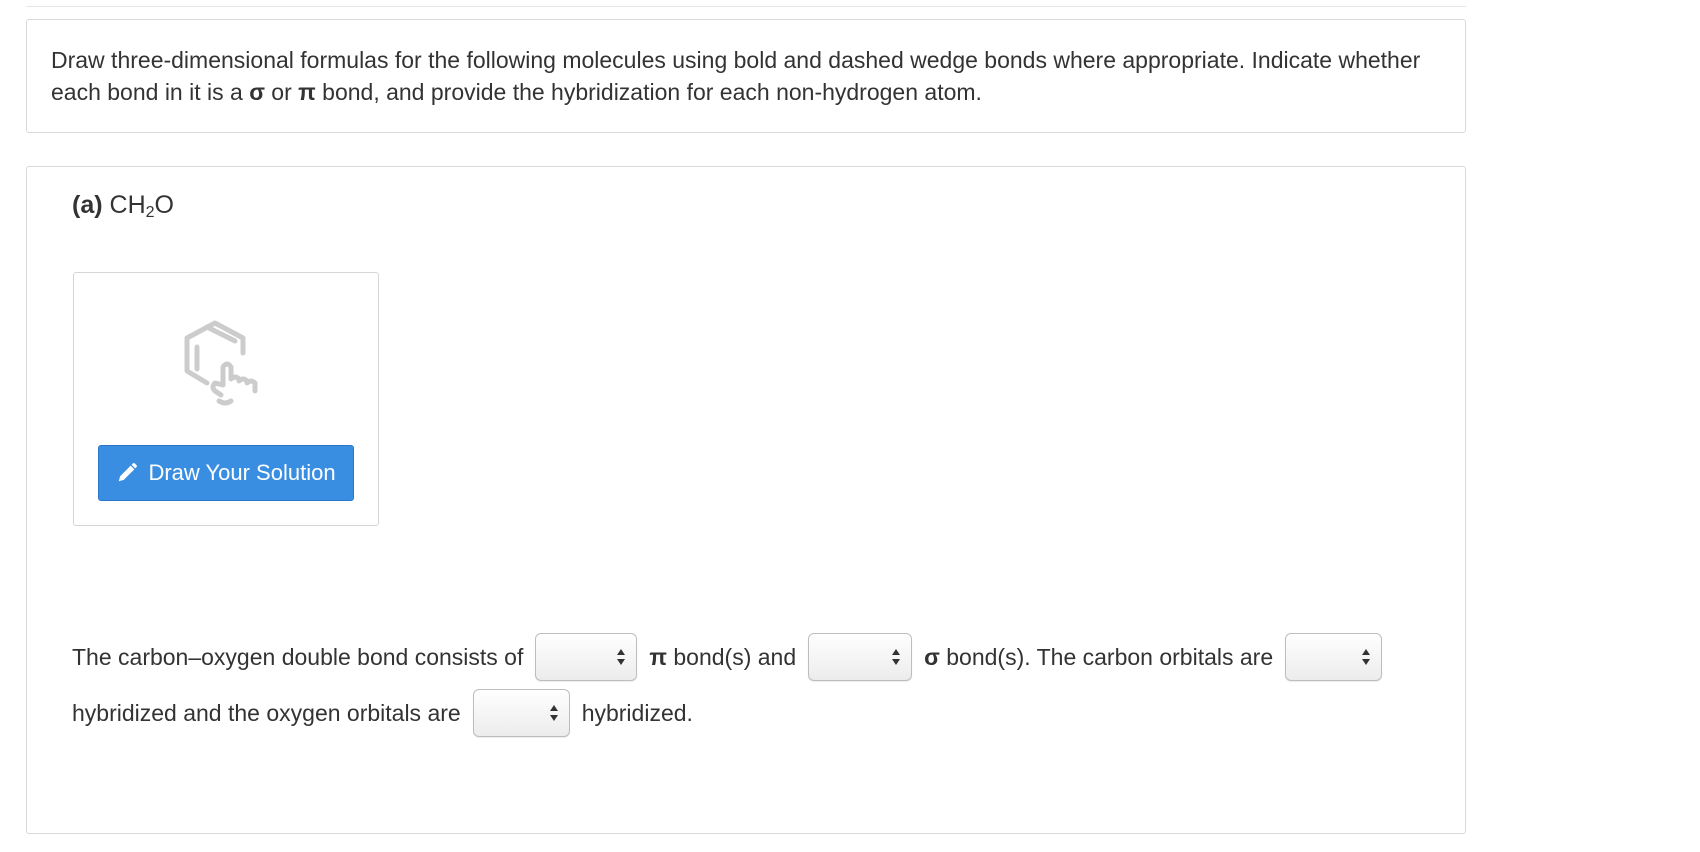 This screenshot has height=852, width=1700. I want to click on sigma-symbol: σ, so click(257, 92).